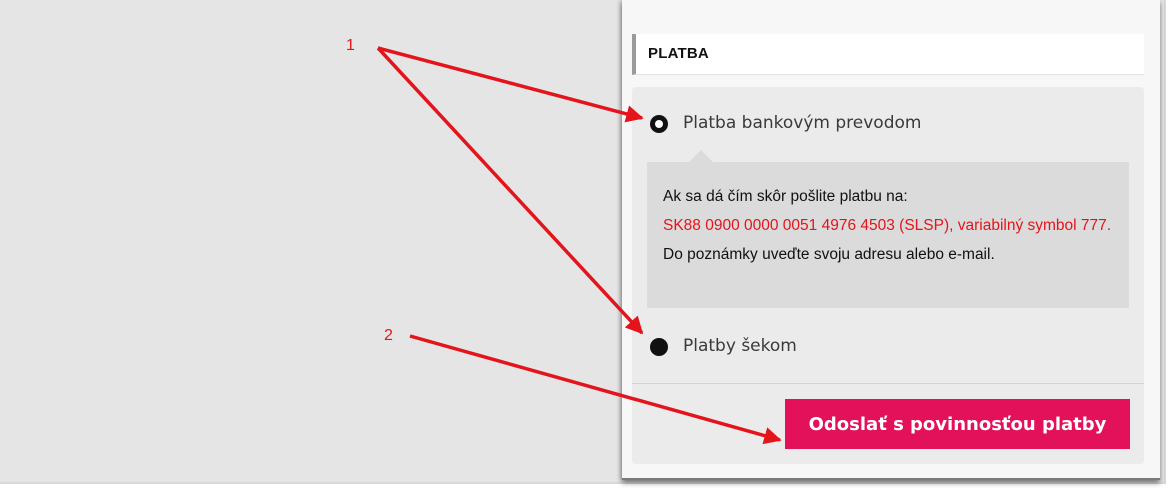 This screenshot has height=492, width=1168. Describe the element at coordinates (510, 84) in the screenshot. I see `arrow-1-to-bank-transfer` at that location.